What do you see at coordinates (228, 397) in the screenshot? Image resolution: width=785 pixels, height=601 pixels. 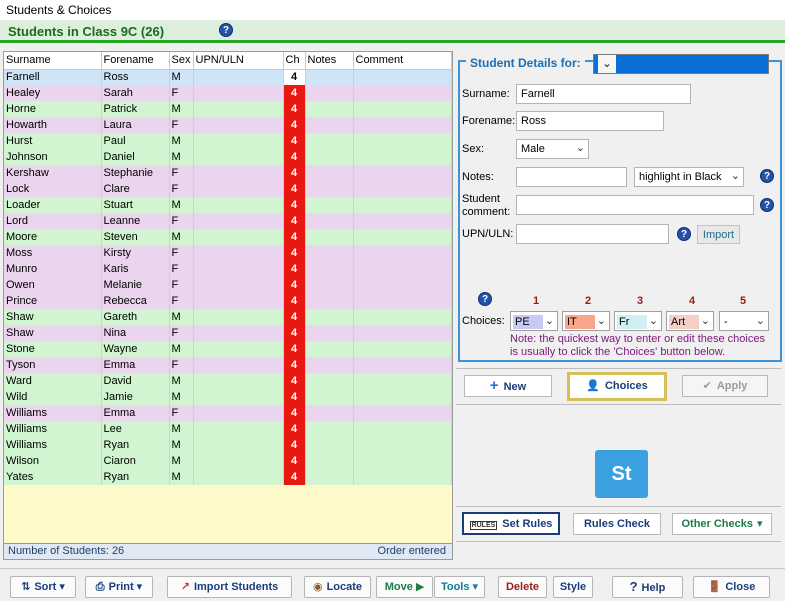 I see `table-row: Wild Jamie M 4` at bounding box center [228, 397].